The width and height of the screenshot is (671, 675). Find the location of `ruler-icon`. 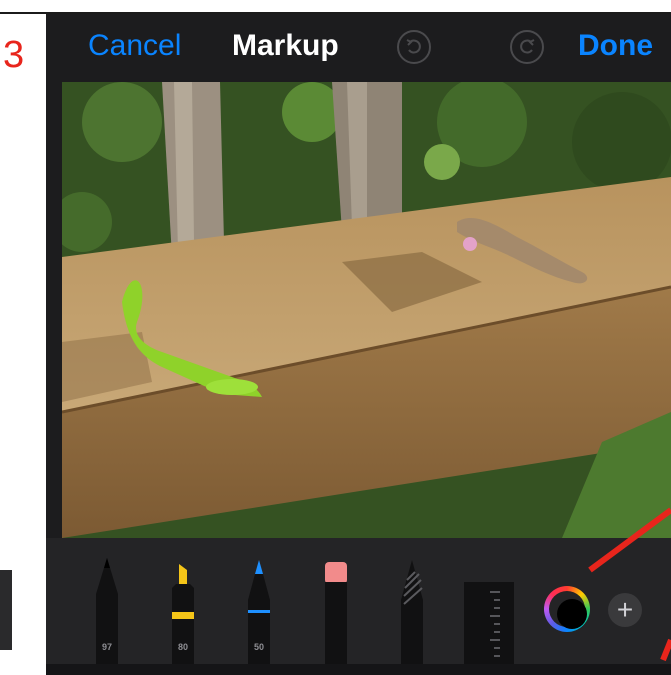

ruler-icon is located at coordinates (489, 623).